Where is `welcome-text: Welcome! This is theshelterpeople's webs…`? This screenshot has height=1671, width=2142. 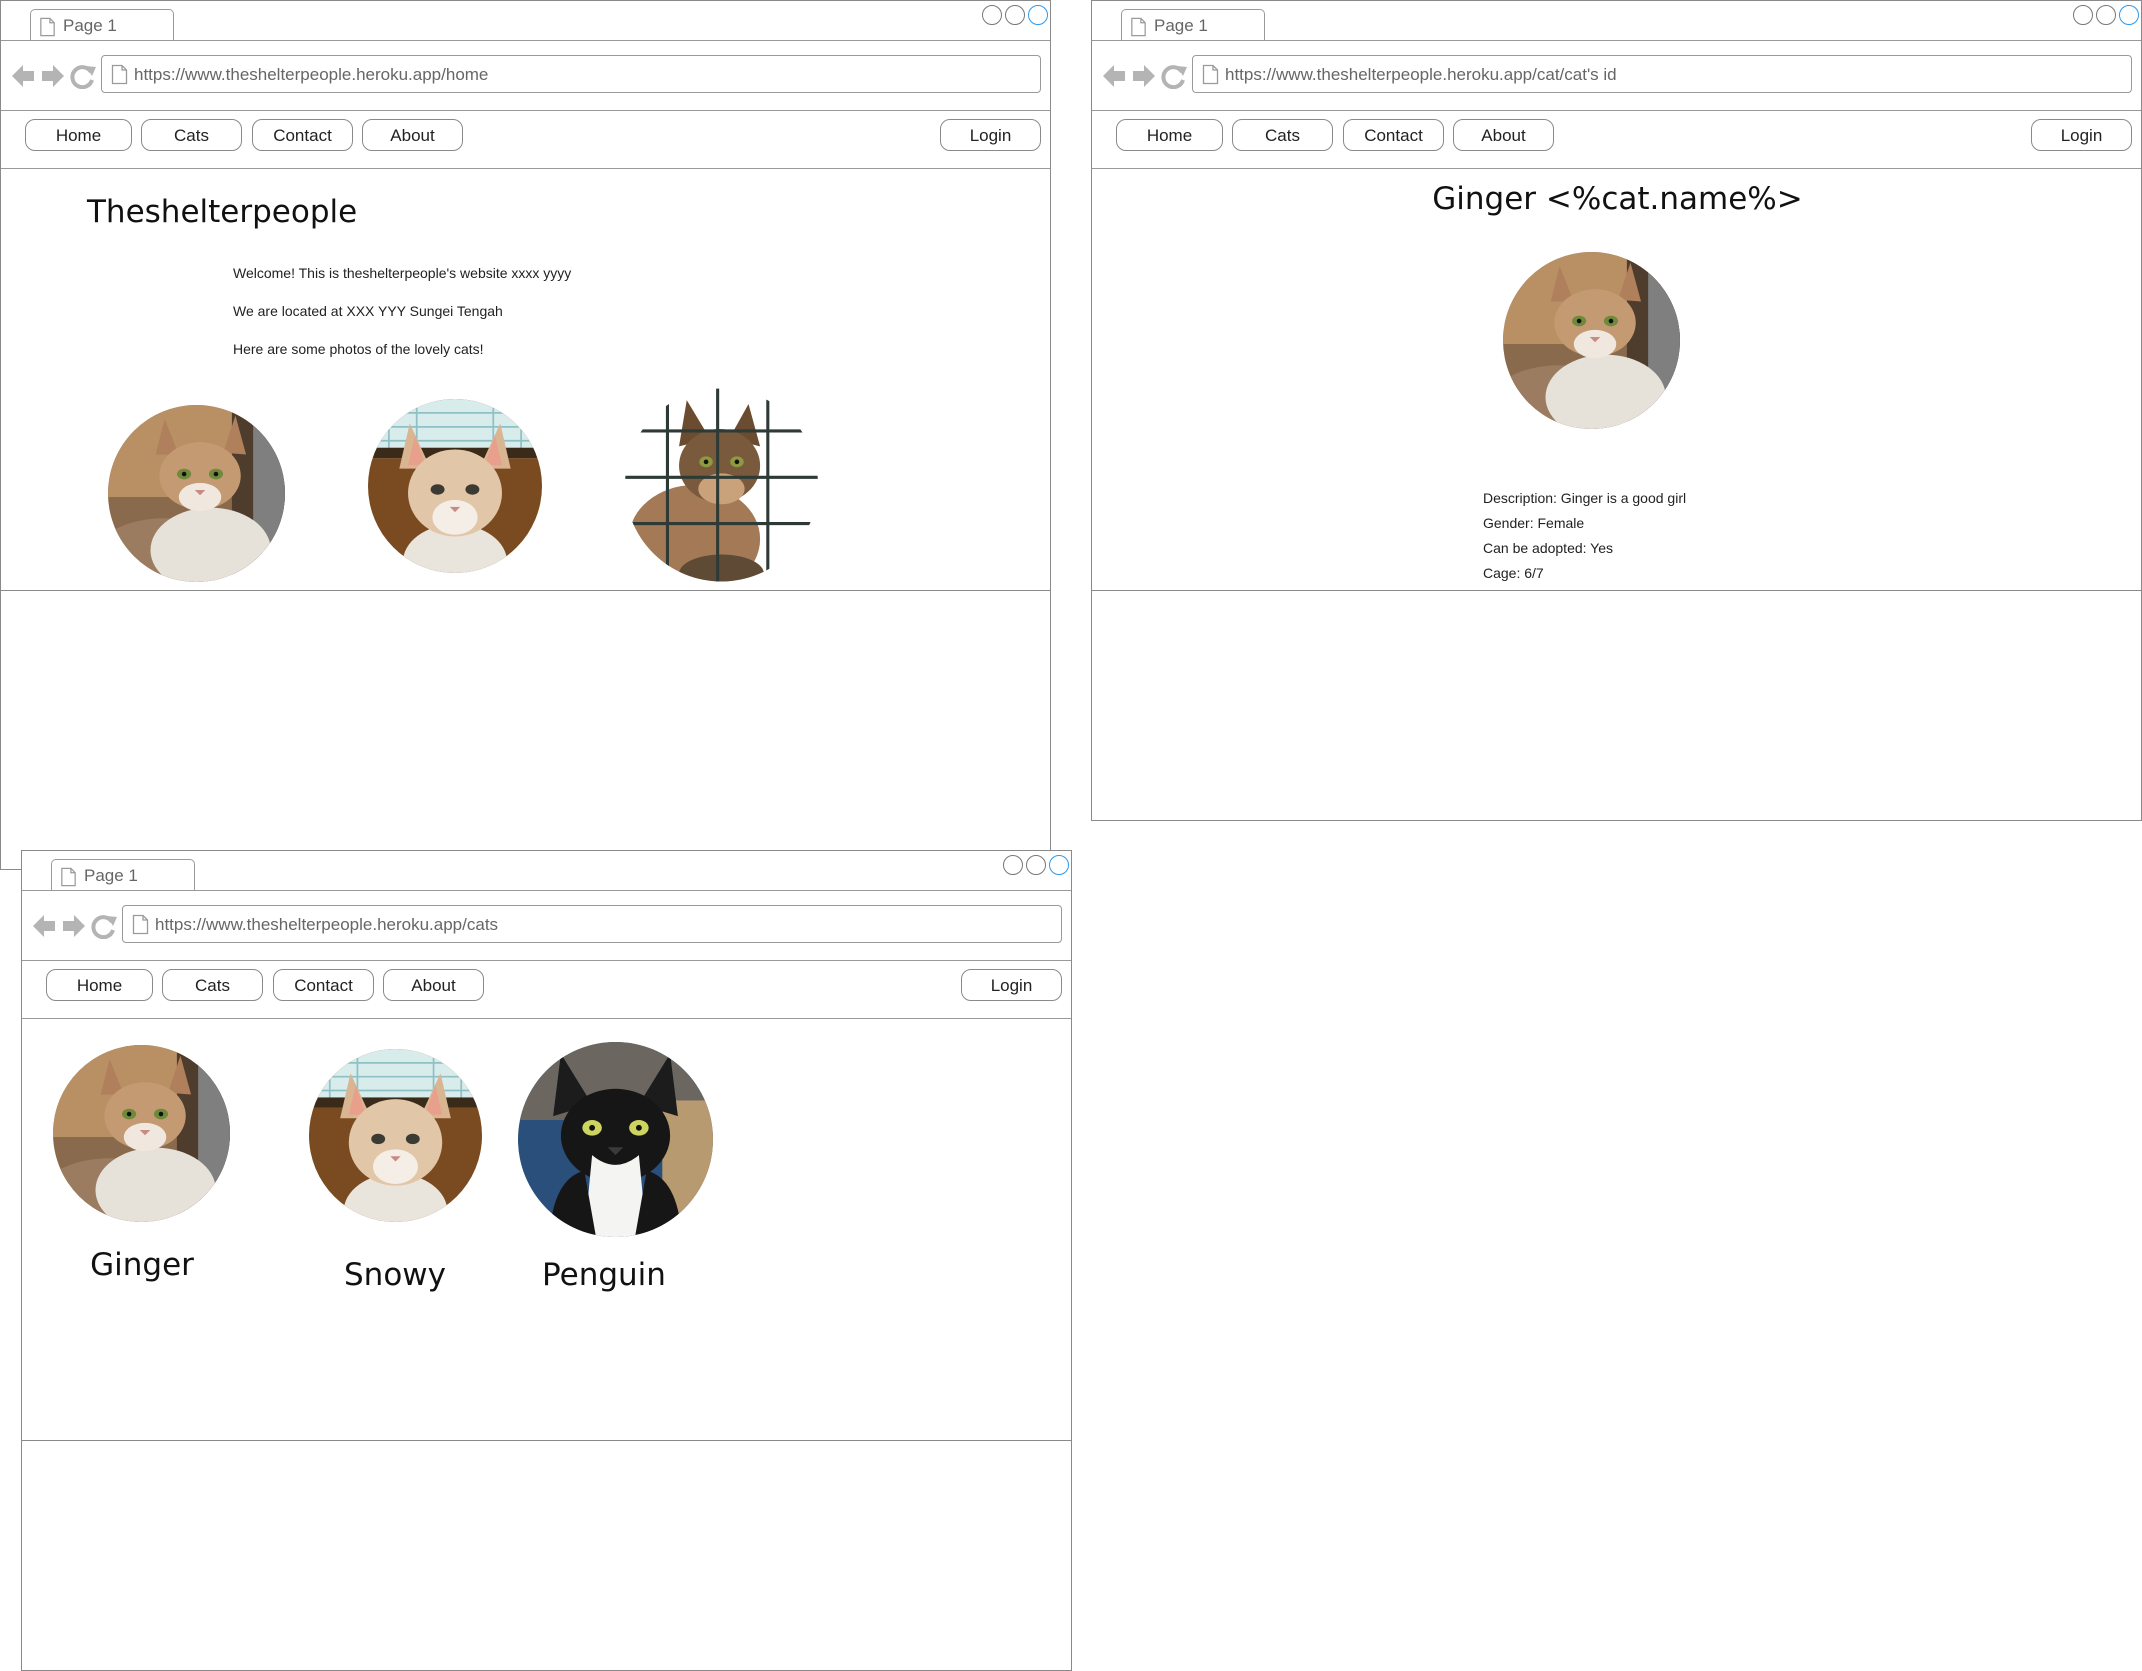
welcome-text: Welcome! This is theshelterpeople's webs… is located at coordinates (402, 273).